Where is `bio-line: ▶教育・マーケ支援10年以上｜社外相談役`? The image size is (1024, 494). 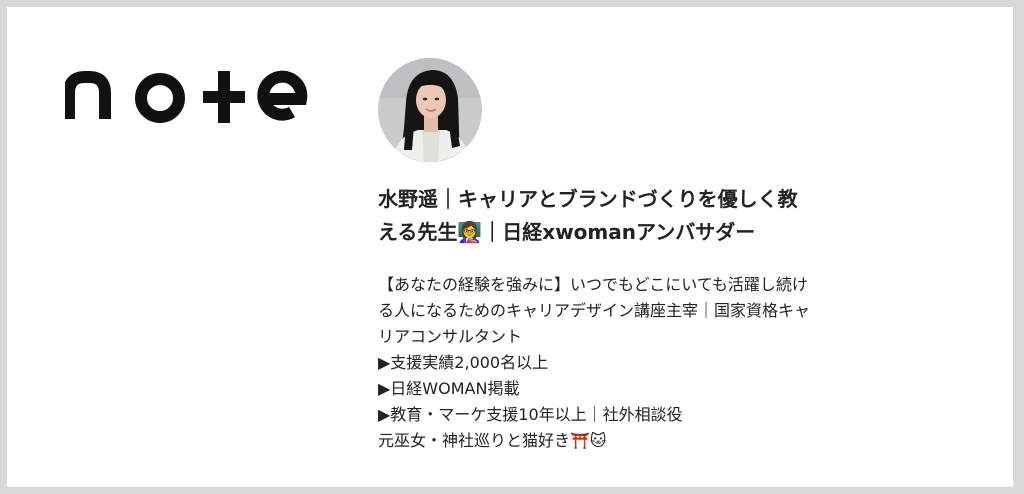 bio-line: ▶教育・マーケ支援10年以上｜社外相談役 is located at coordinates (530, 414).